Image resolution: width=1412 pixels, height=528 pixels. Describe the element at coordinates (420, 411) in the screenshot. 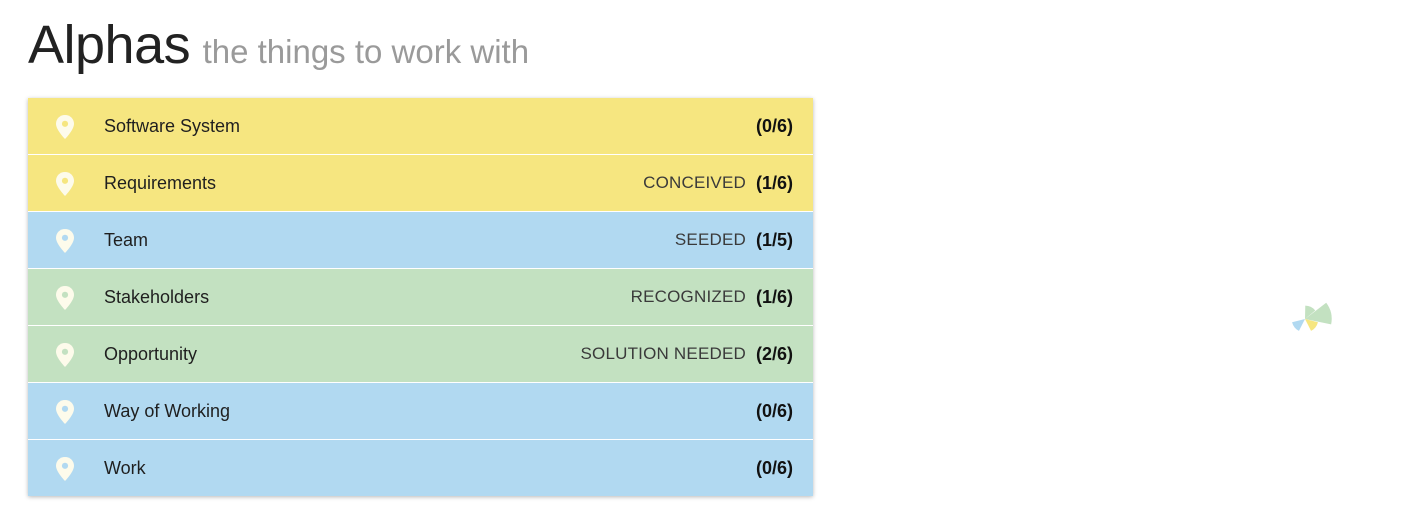

I see `alpha-row-way-of-working: Way of Working (0/6)` at that location.